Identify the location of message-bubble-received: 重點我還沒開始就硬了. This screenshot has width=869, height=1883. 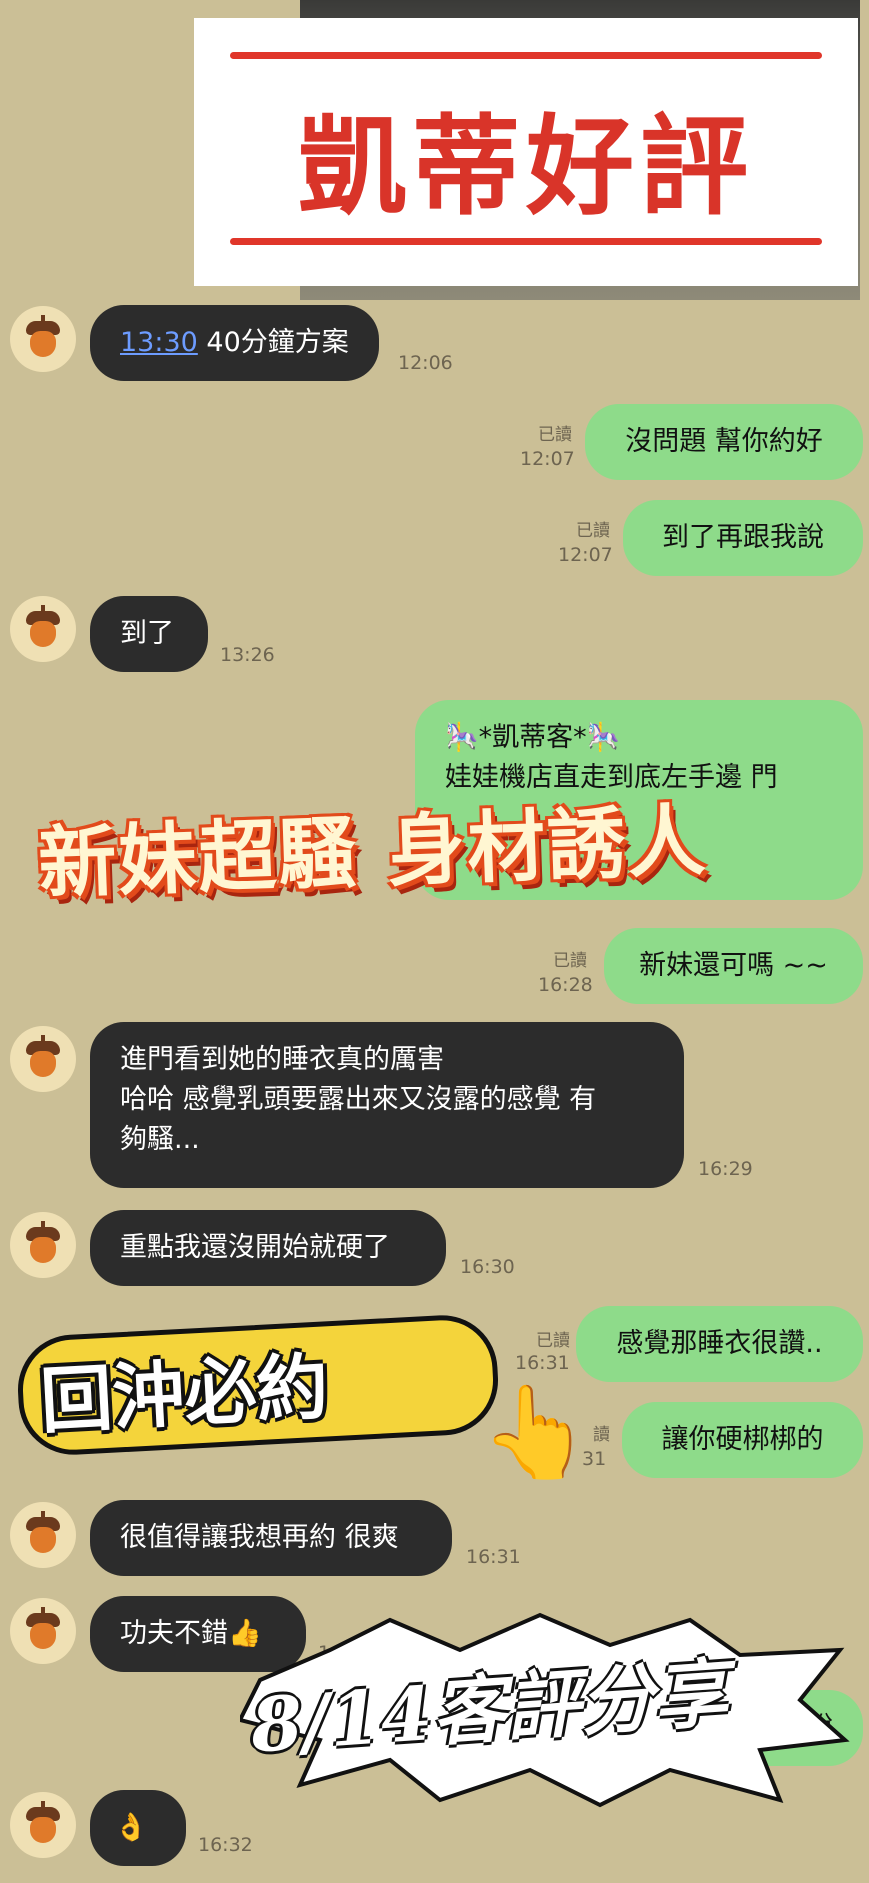
(268, 1248).